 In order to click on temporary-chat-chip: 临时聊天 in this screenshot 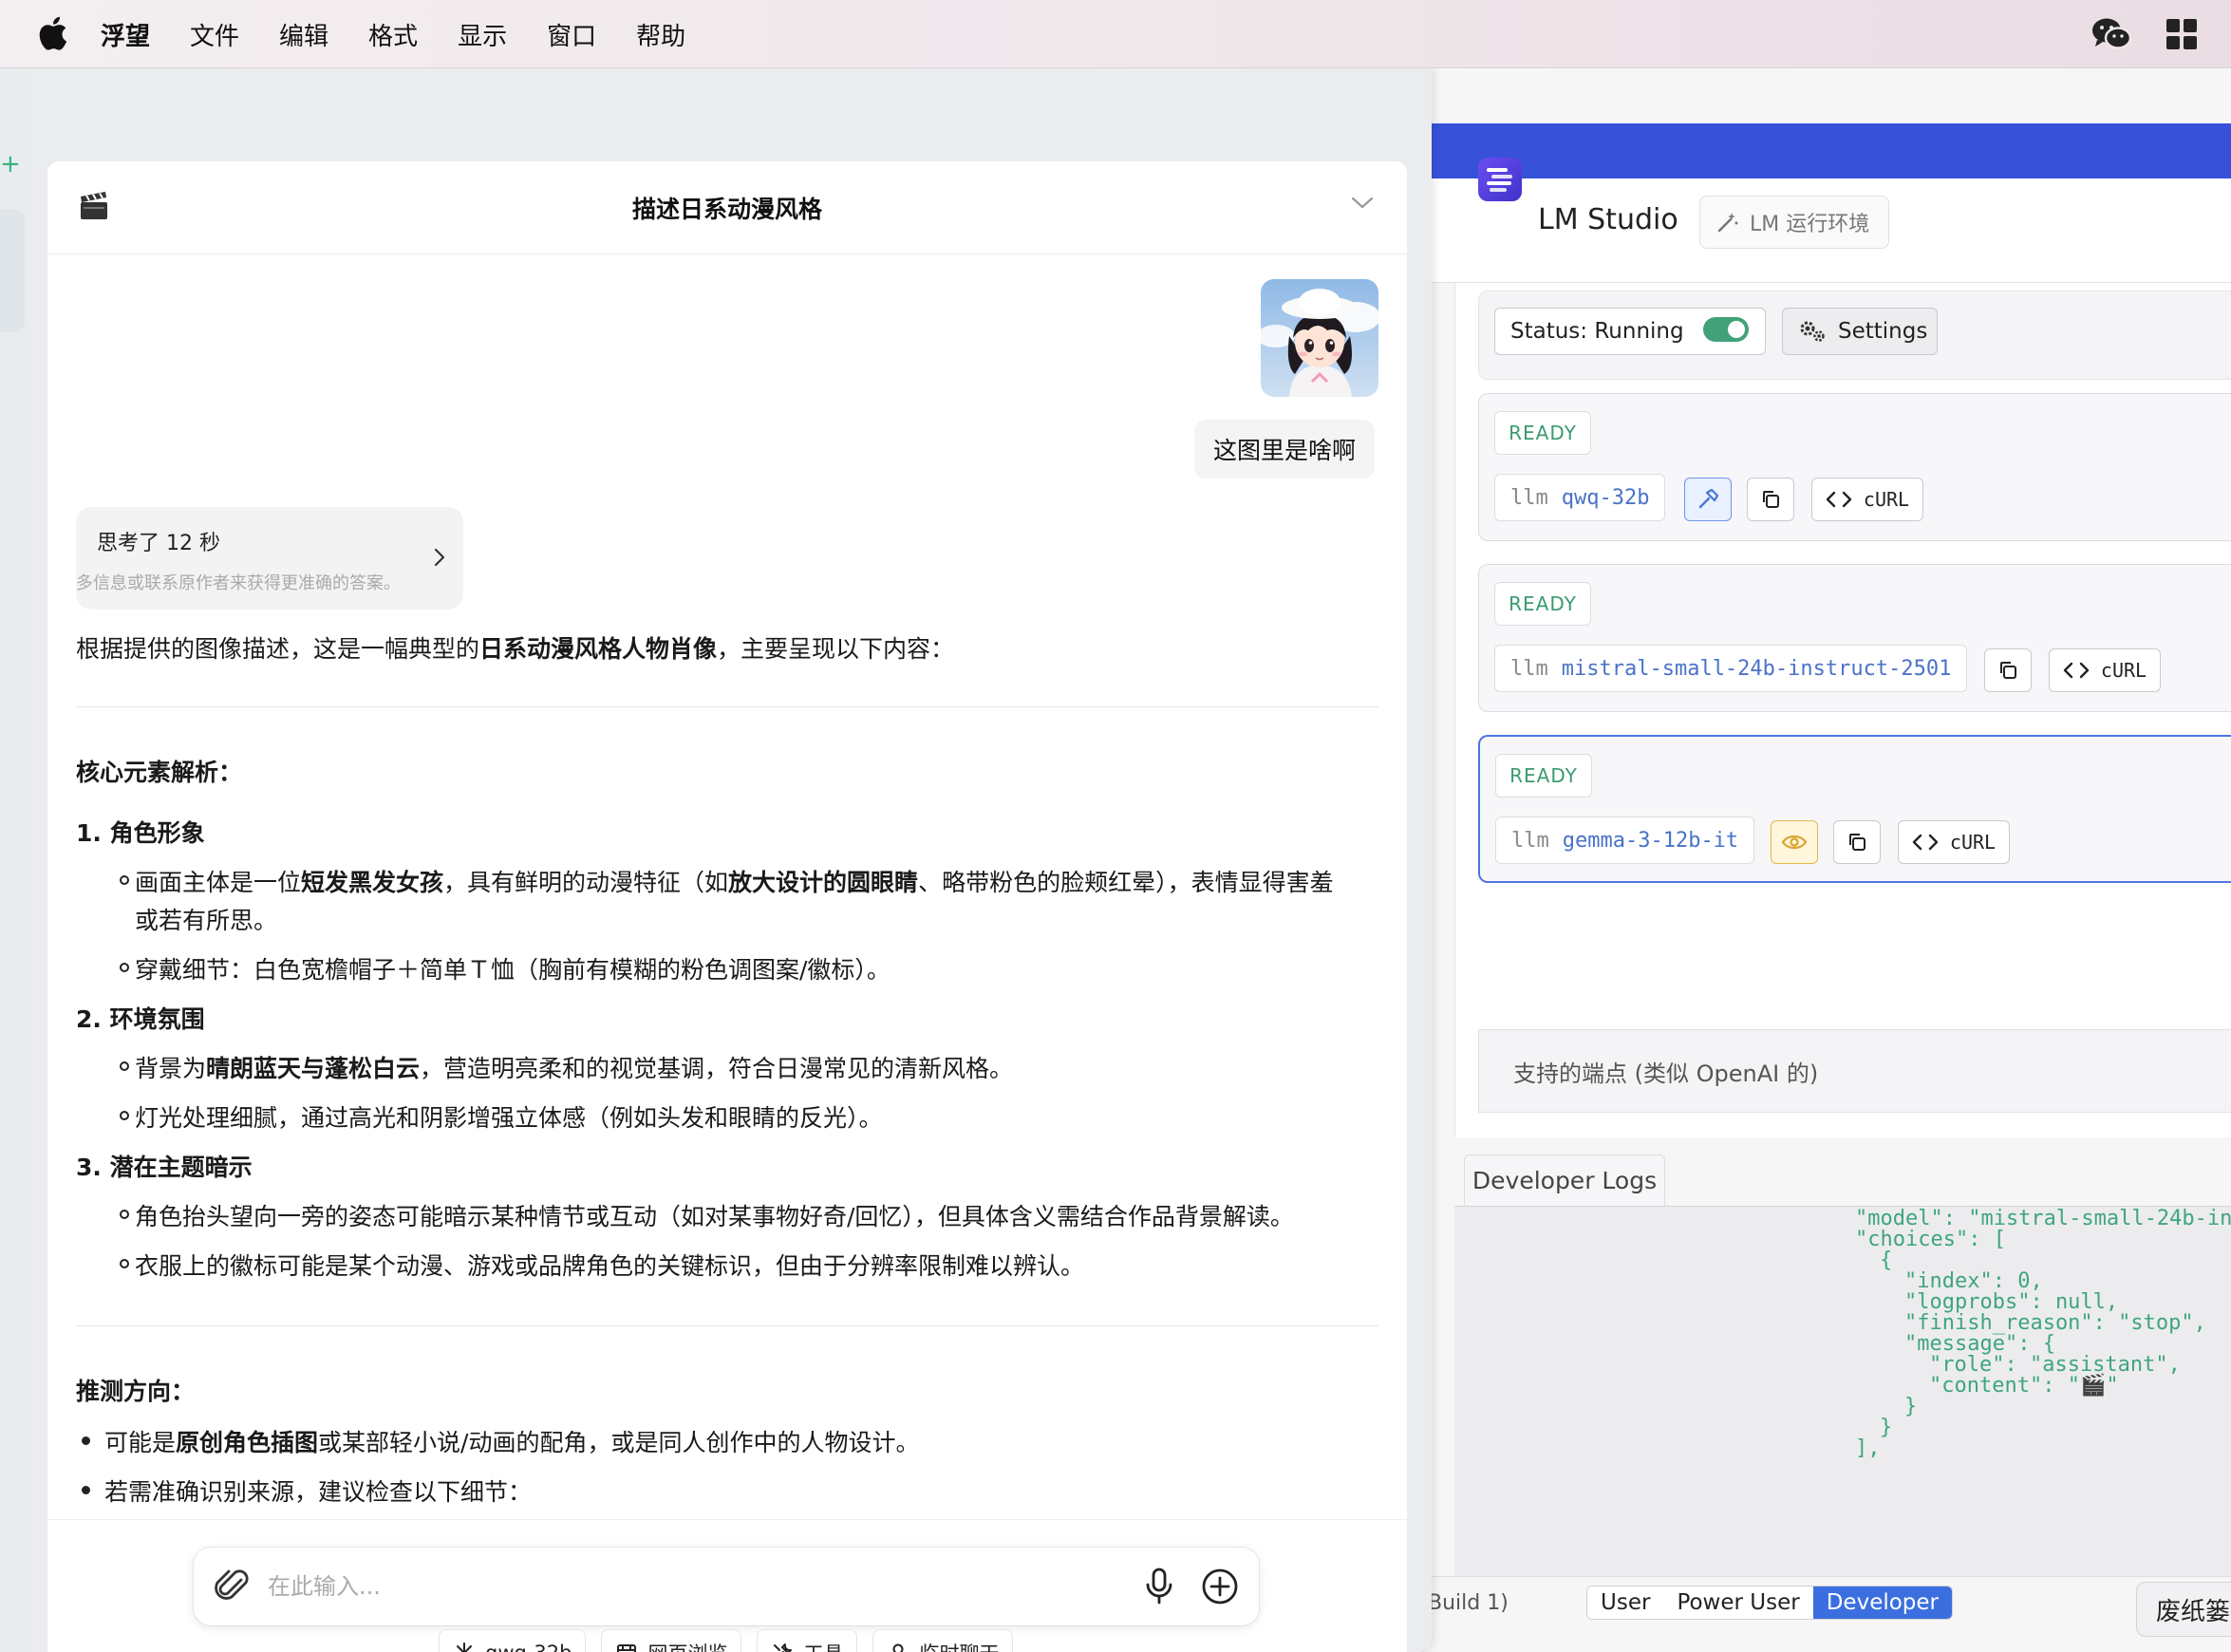, I will do `click(943, 1640)`.